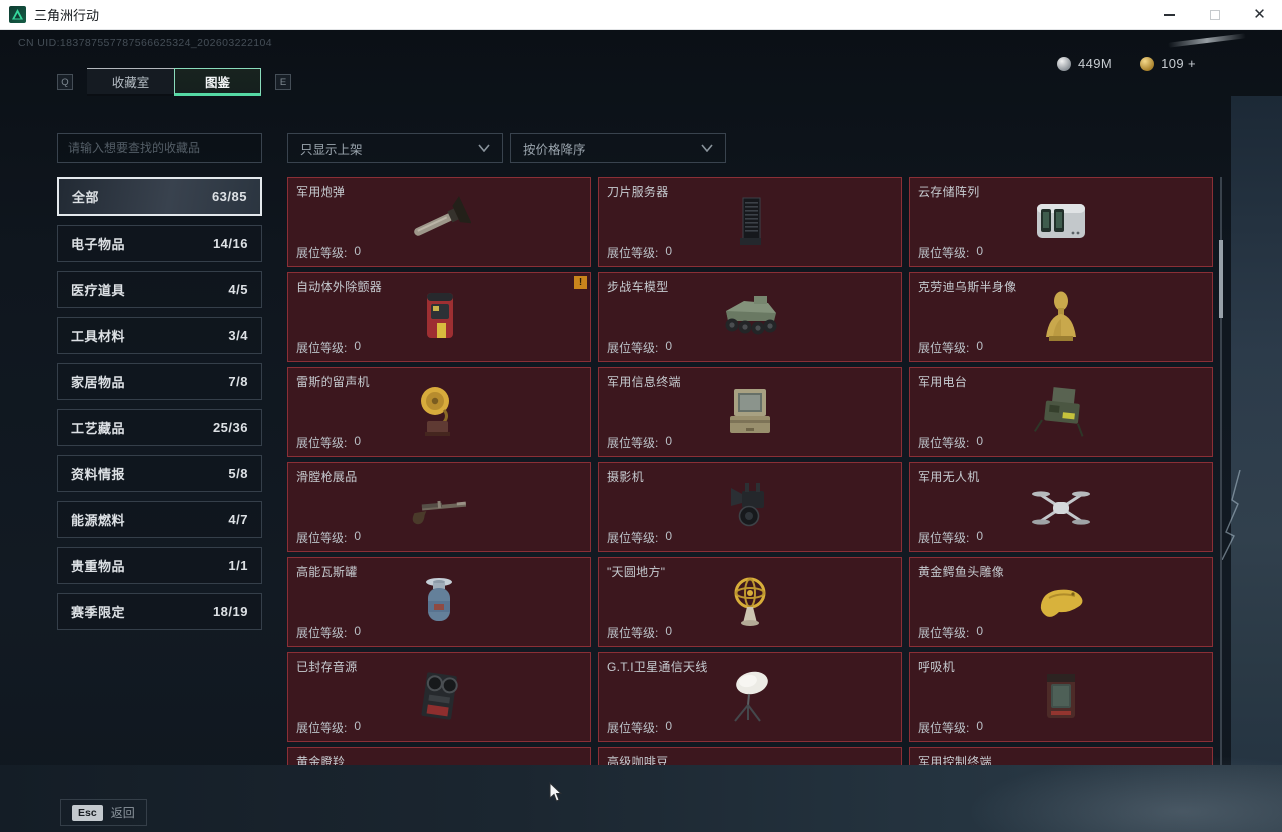  Describe the element at coordinates (238, 565) in the screenshot. I see `category-count: 1/1` at that location.